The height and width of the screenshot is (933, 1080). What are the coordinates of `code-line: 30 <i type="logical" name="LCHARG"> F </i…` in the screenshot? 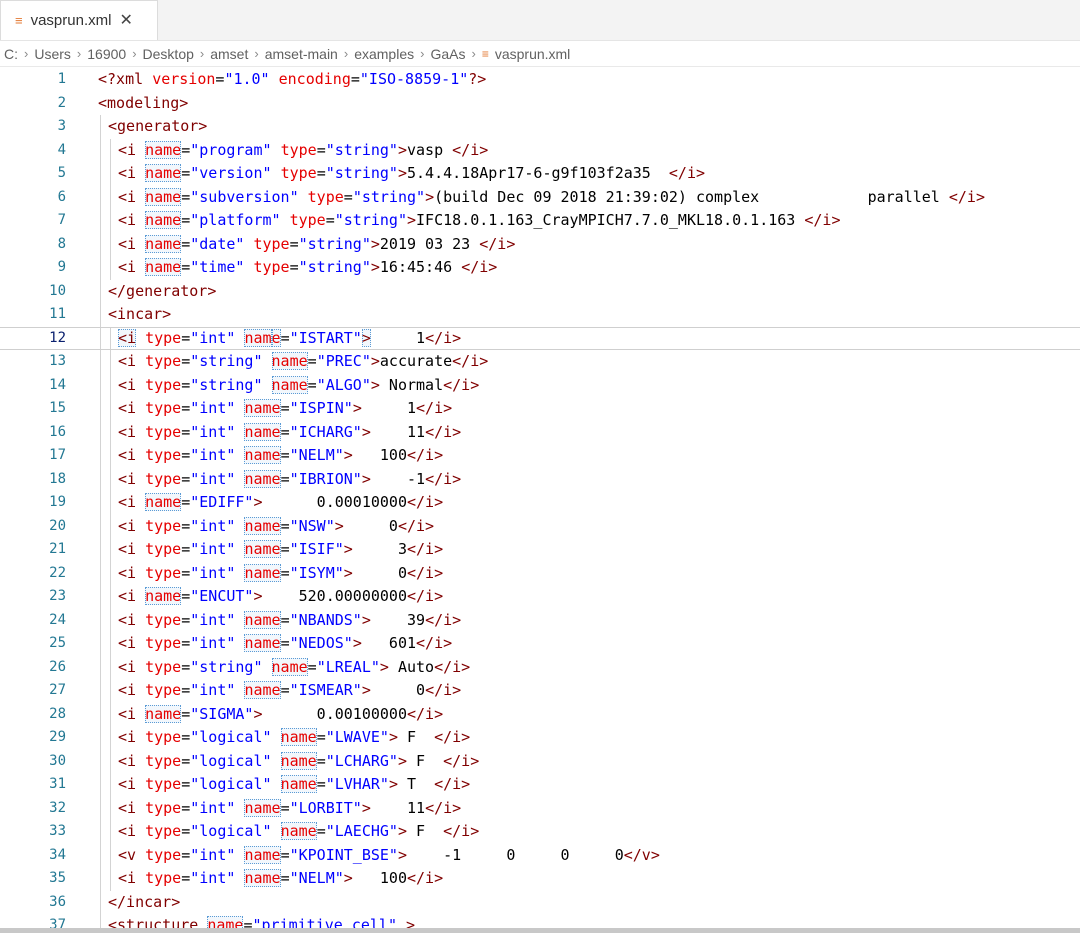 It's located at (540, 761).